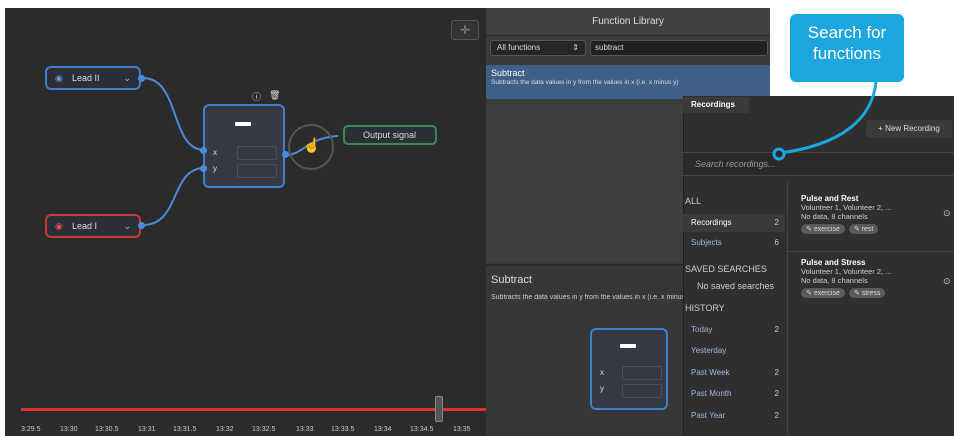 The width and height of the screenshot is (954, 436). I want to click on recording-title: Pulse and Stress, so click(833, 262).